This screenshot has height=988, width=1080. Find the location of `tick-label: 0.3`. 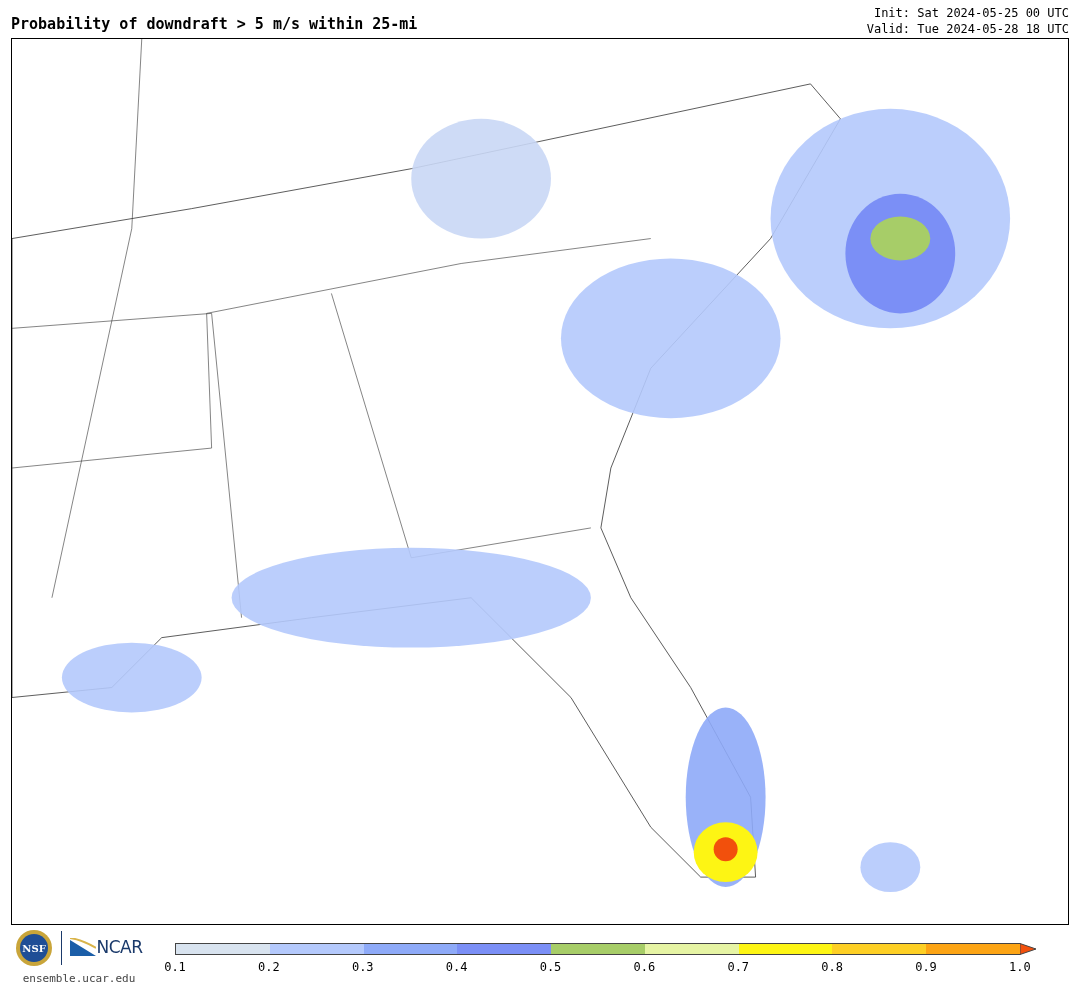

tick-label: 0.3 is located at coordinates (362, 967).